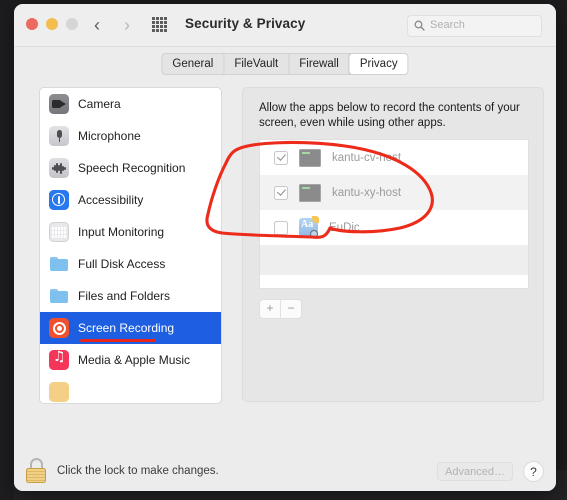  I want to click on sidebar-item-files-and-folders: Files and Folders, so click(130, 296).